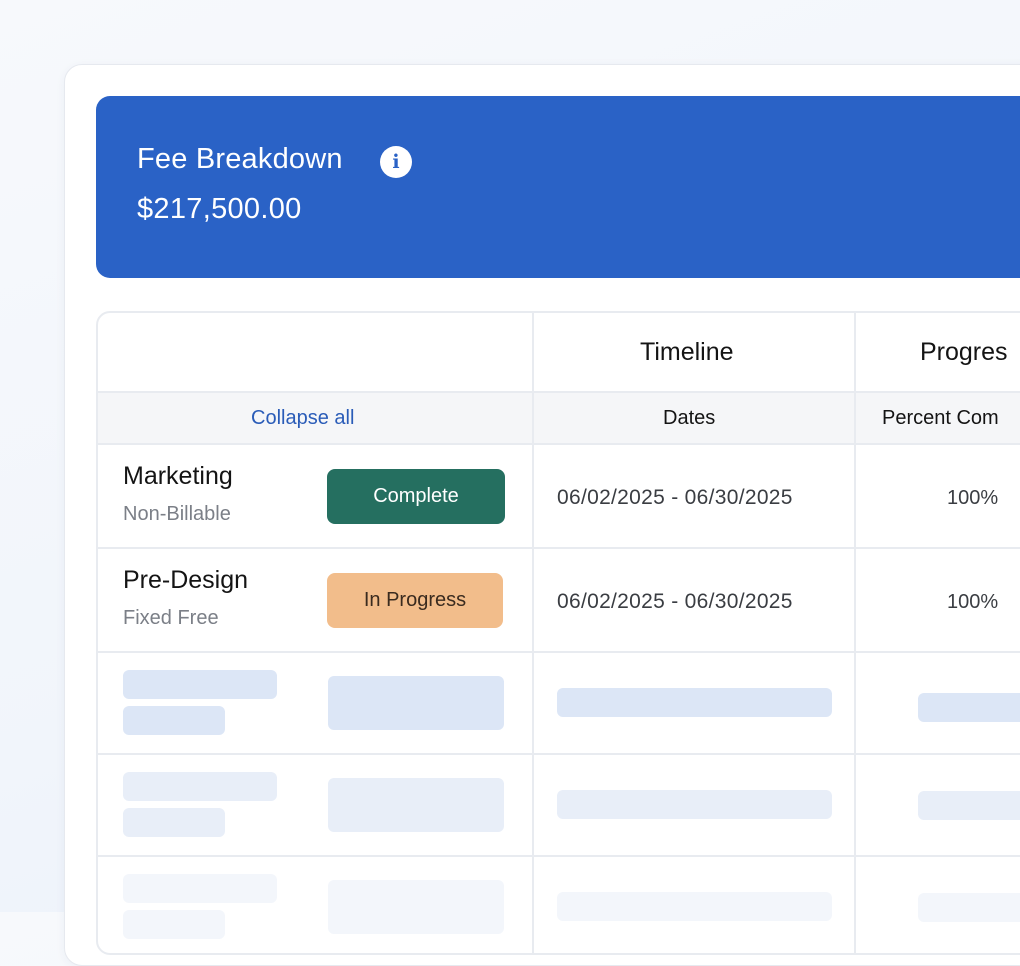 Image resolution: width=1020 pixels, height=966 pixels. What do you see at coordinates (689, 418) in the screenshot?
I see `column-subheader-dates: Dates` at bounding box center [689, 418].